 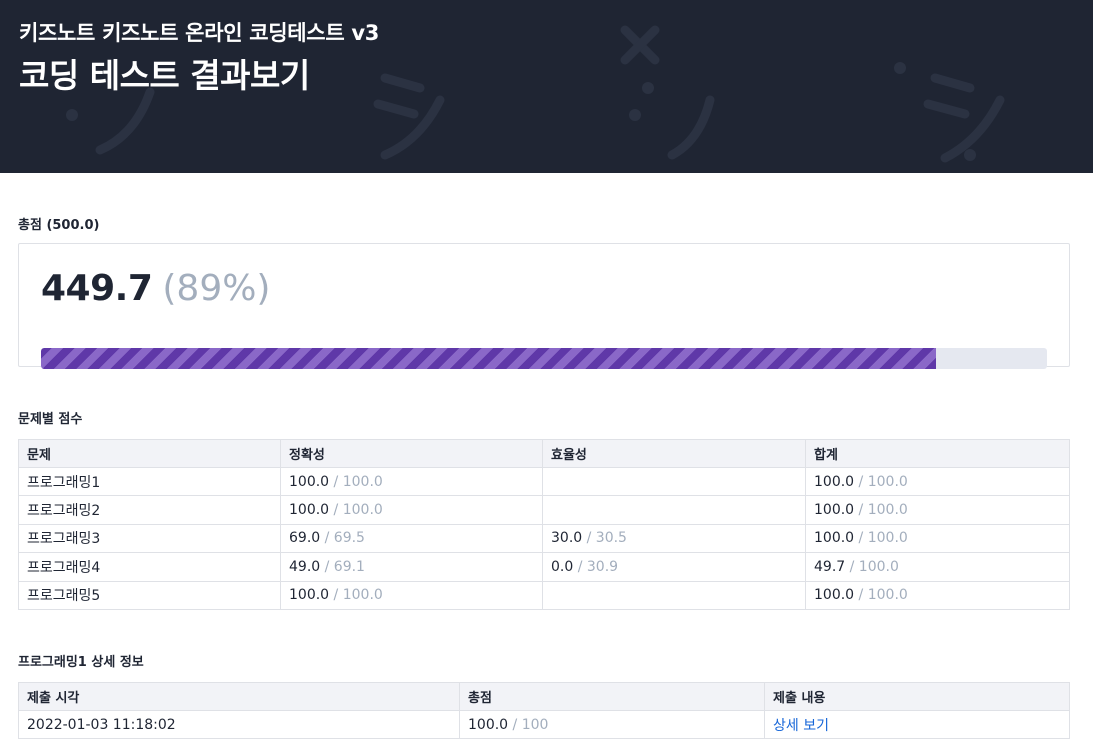 I want to click on submit-time: 2022-01-03 11:18:02, so click(x=239, y=724).